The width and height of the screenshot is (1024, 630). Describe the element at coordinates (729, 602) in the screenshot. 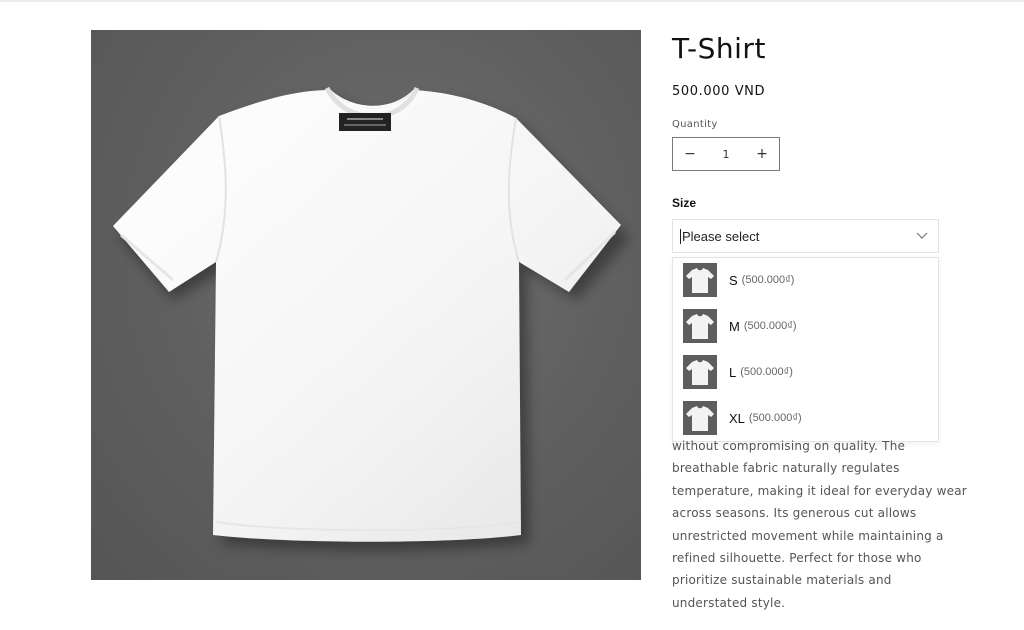

I see `description-line: understated style.` at that location.